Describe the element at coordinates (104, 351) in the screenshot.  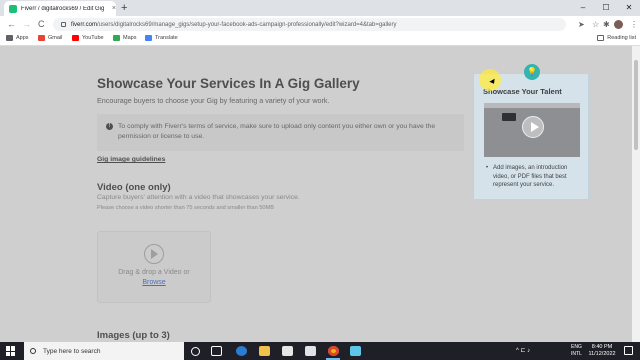
I see `taskbar-search-box: Type here to search` at that location.